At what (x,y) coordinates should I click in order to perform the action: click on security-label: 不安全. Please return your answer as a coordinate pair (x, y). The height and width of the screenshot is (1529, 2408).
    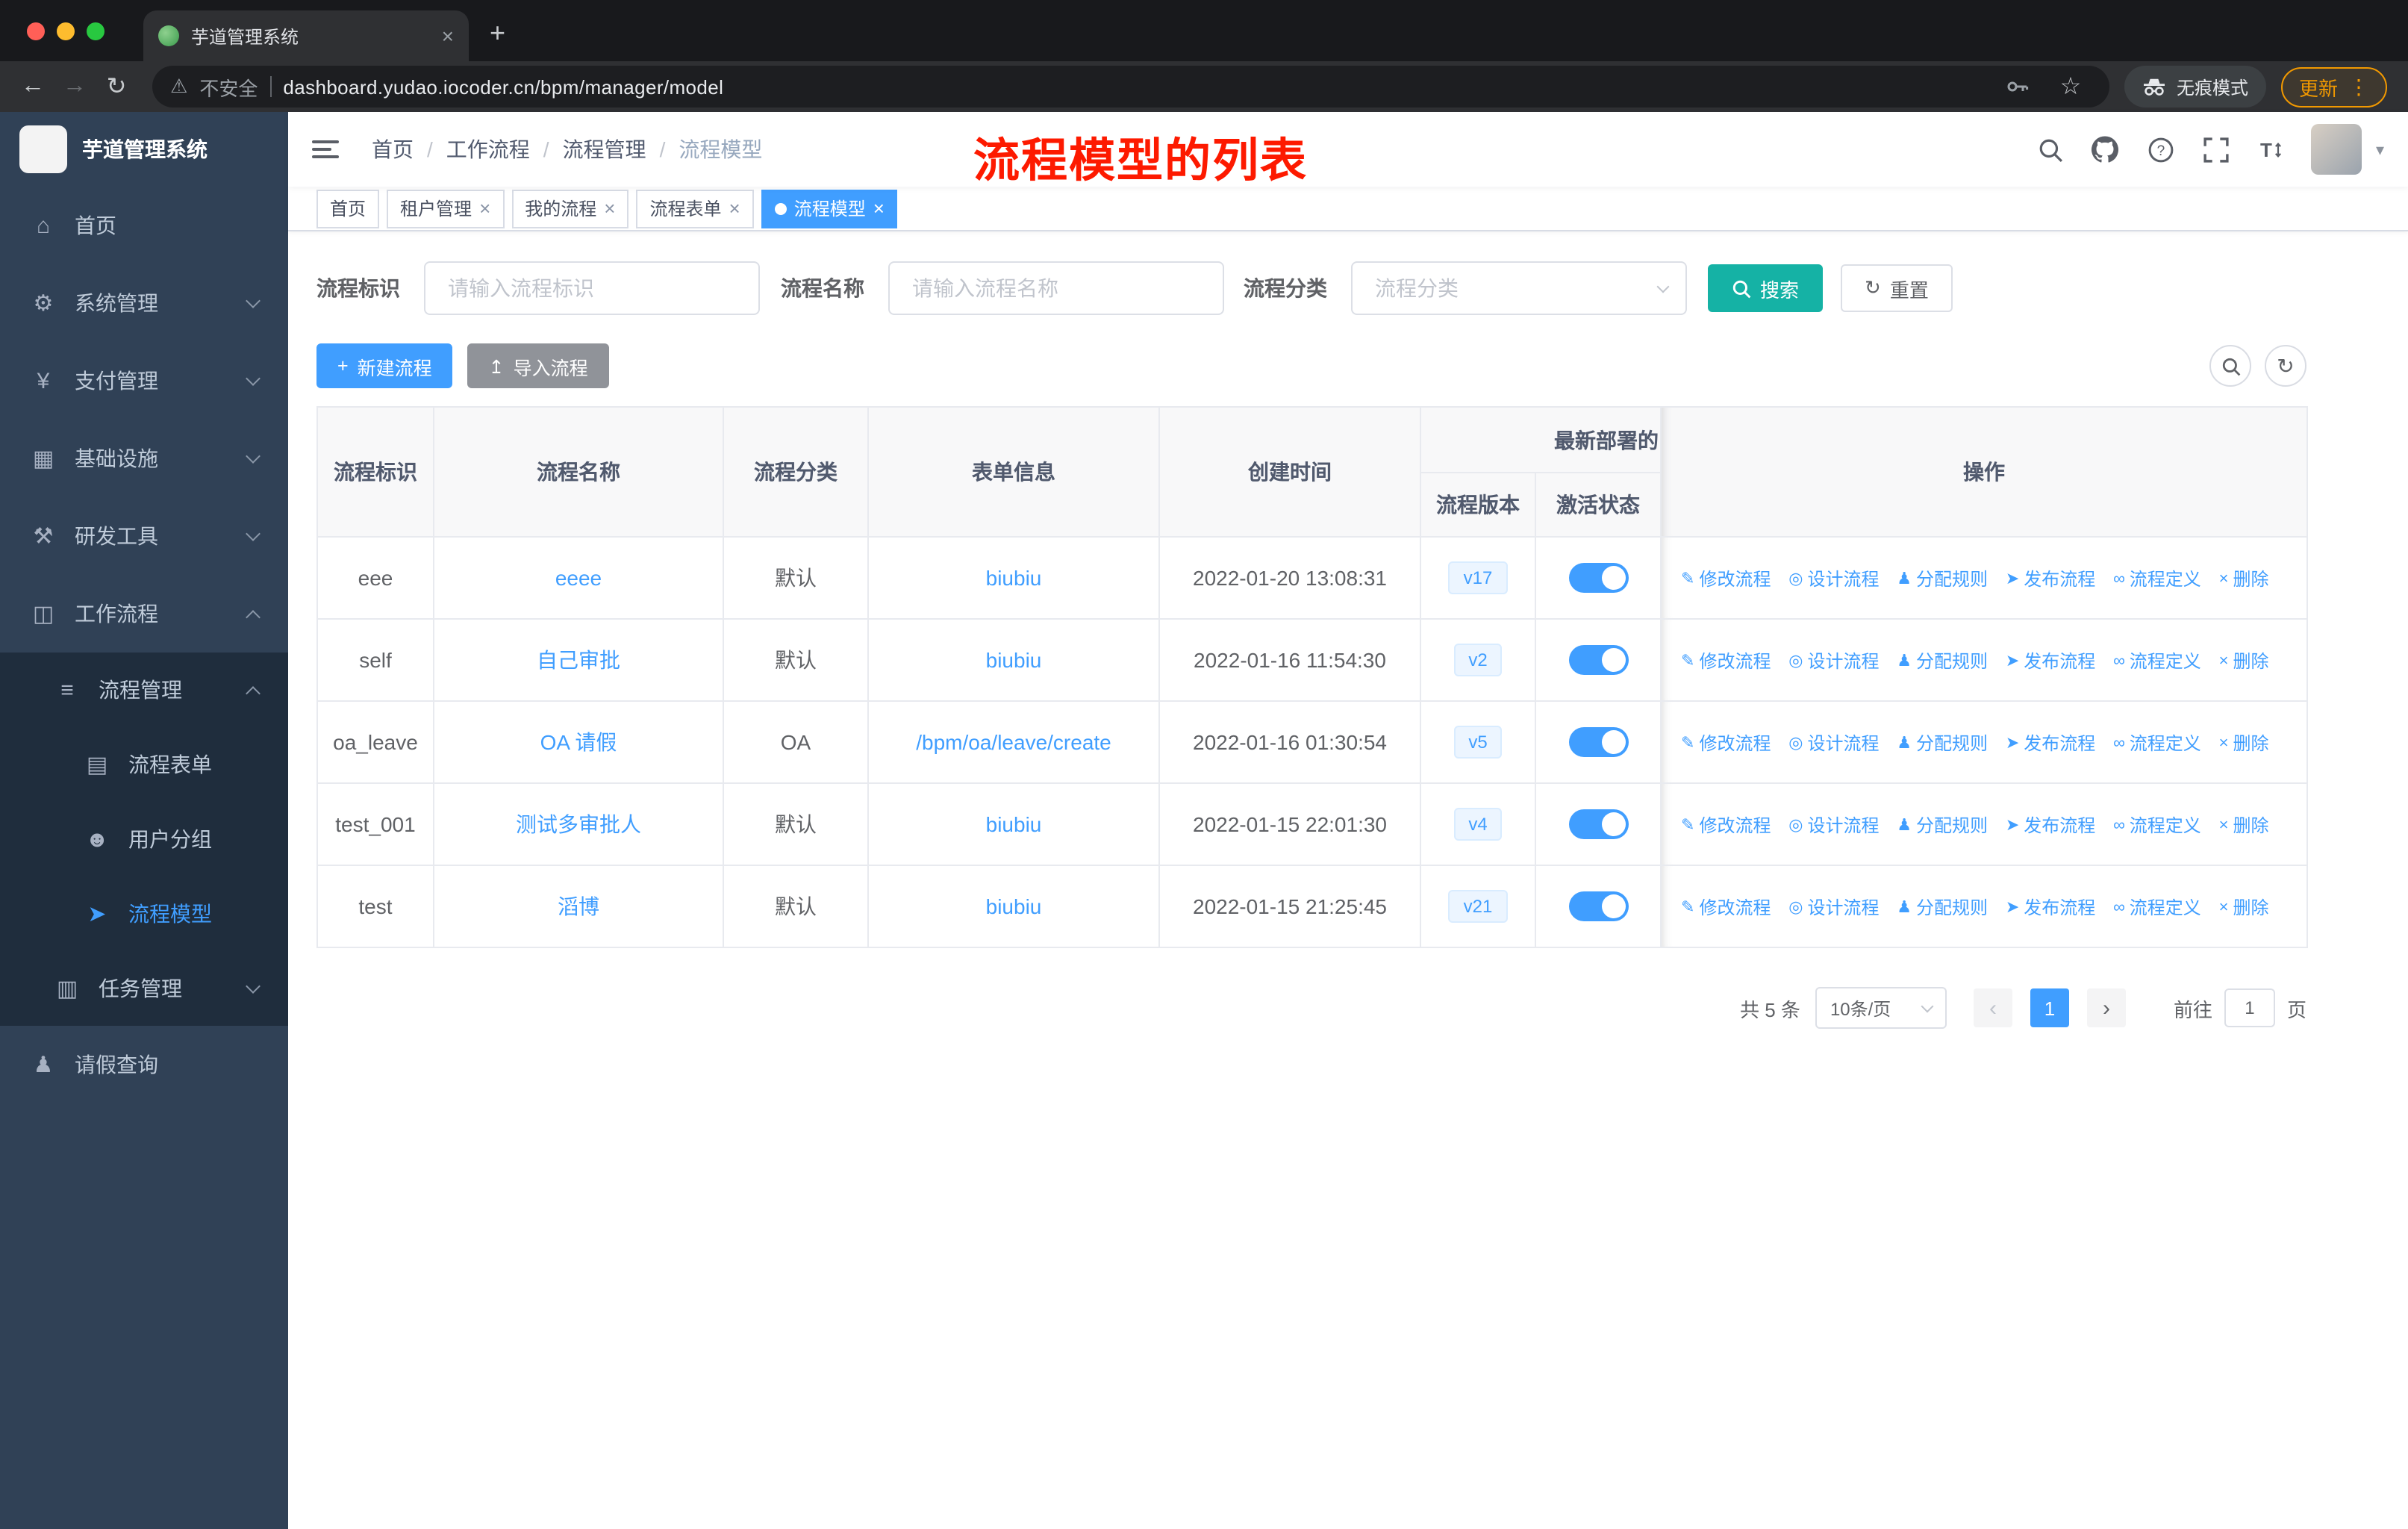
    Looking at the image, I should click on (228, 86).